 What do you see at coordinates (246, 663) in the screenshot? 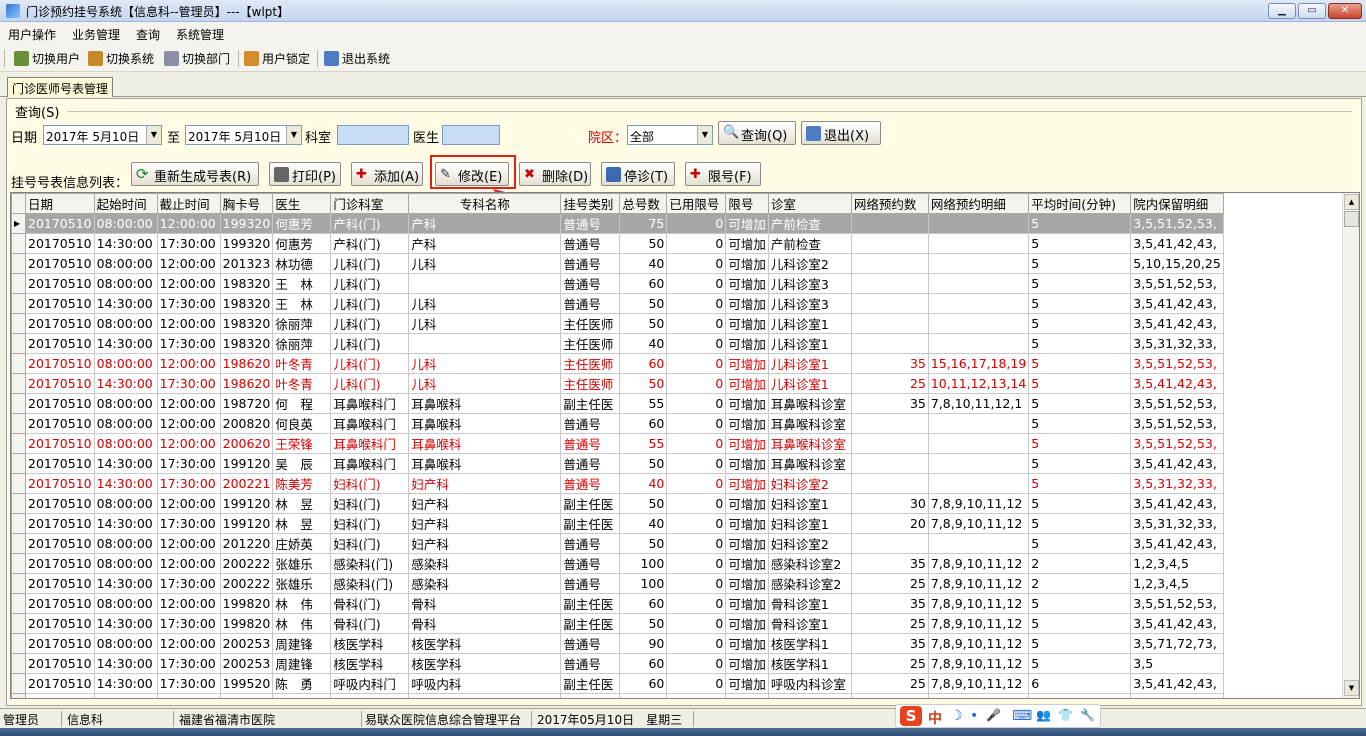
I see `table-cell: 200253` at bounding box center [246, 663].